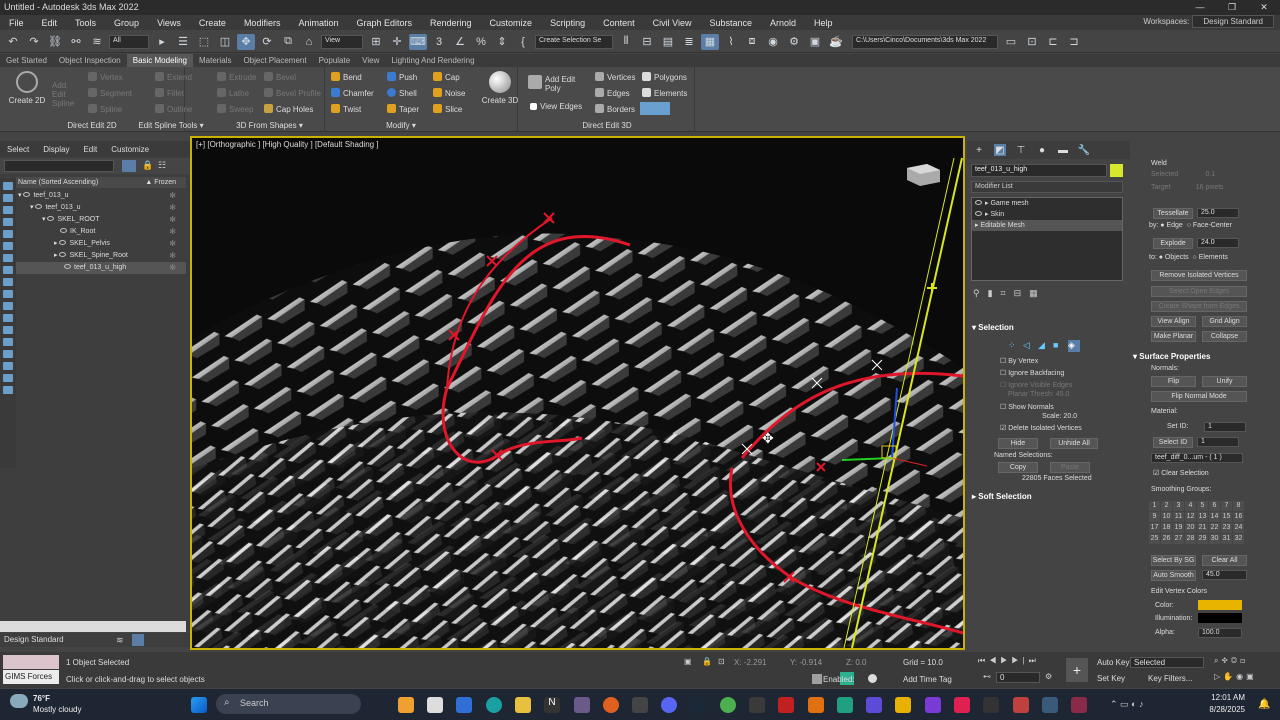 The image size is (1280, 720). I want to click on tree-item: IK_Root ✻, so click(101, 232).